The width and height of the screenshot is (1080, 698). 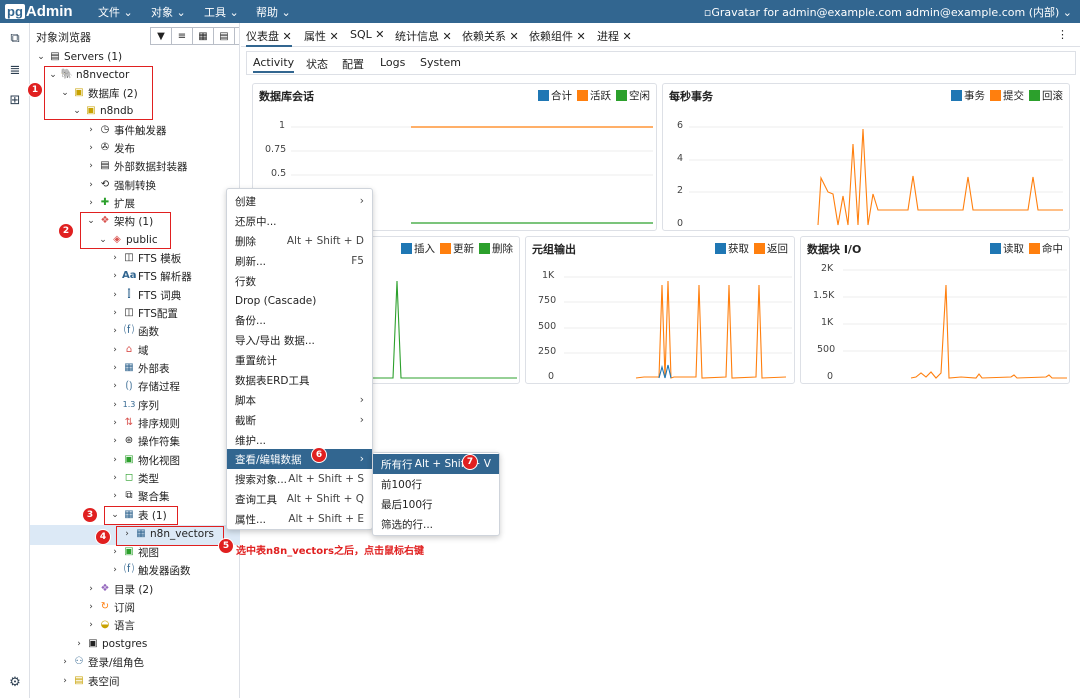 What do you see at coordinates (1062, 34) in the screenshot?
I see `more-options-icon: ⋮` at bounding box center [1062, 34].